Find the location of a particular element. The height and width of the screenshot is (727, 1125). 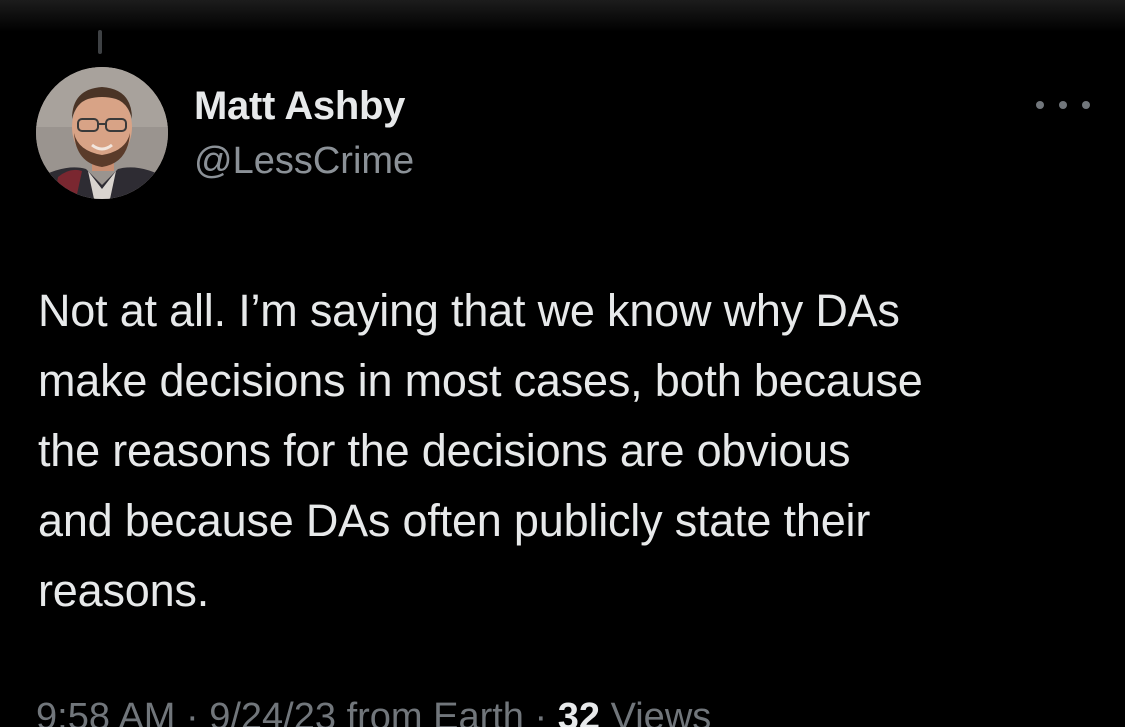

more-options-button is located at coordinates (1063, 105).